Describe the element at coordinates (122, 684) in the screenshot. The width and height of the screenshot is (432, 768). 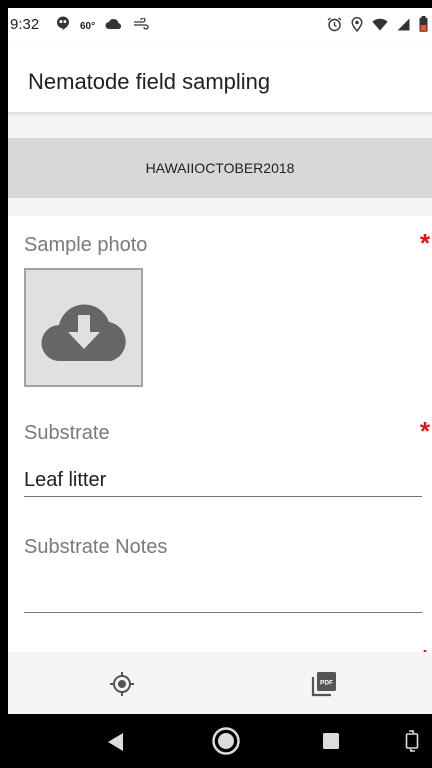
I see `gps-button` at that location.